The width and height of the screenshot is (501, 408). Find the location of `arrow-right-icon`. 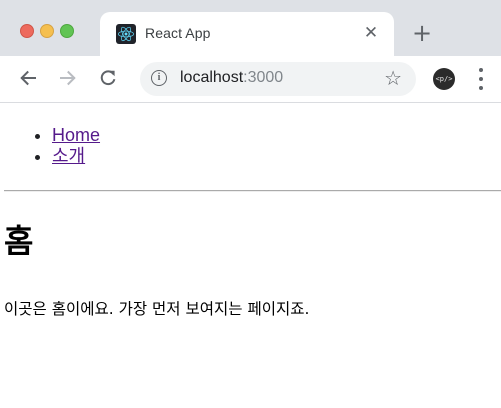

arrow-right-icon is located at coordinates (68, 78).